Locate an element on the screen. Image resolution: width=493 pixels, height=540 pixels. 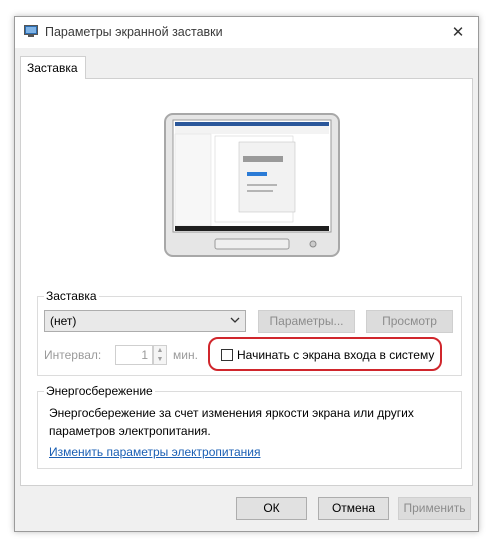
interval-stepper: ▲ ▼ is located at coordinates (160, 355).